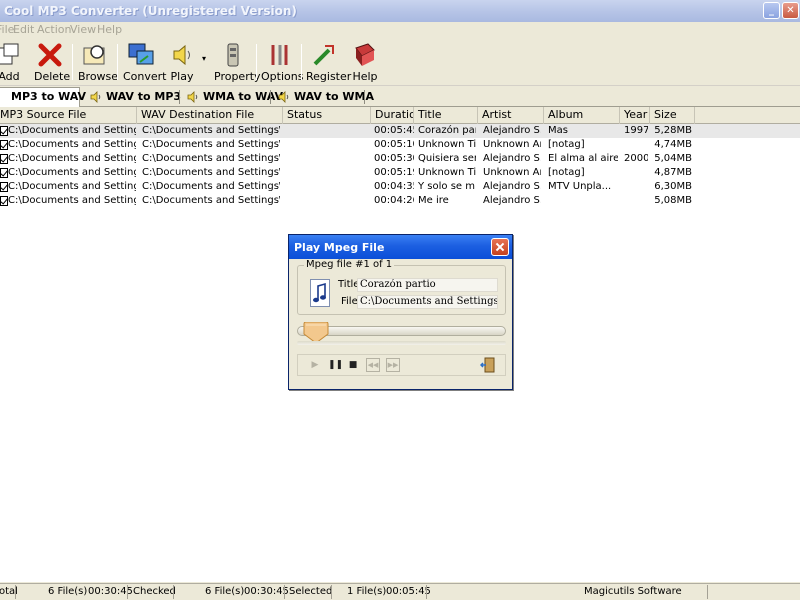  Describe the element at coordinates (11, 62) in the screenshot. I see `add-button: Add` at that location.